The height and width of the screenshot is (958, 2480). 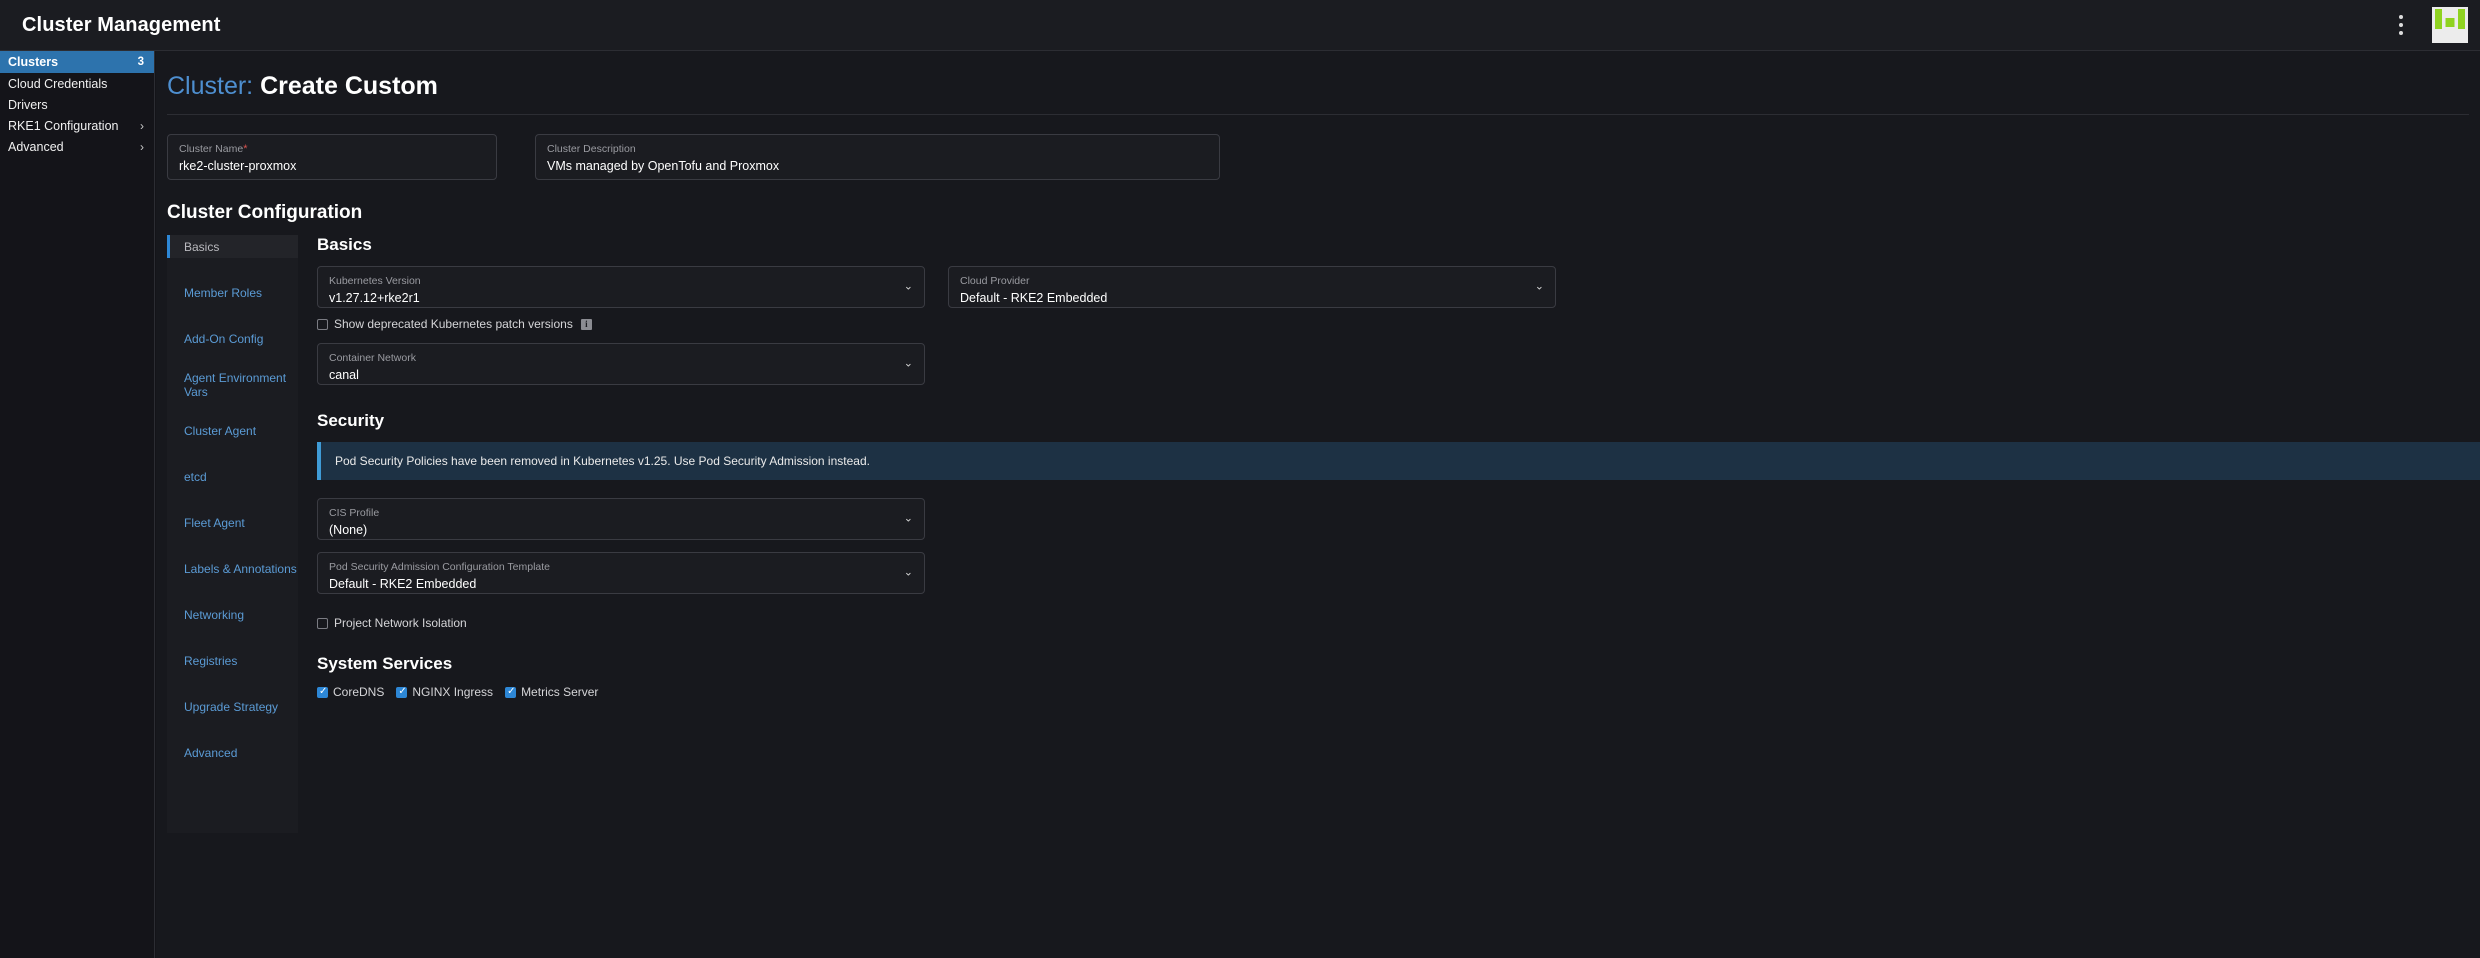 I want to click on sidebar-item-advanced: Advanced ›, so click(x=77, y=146).